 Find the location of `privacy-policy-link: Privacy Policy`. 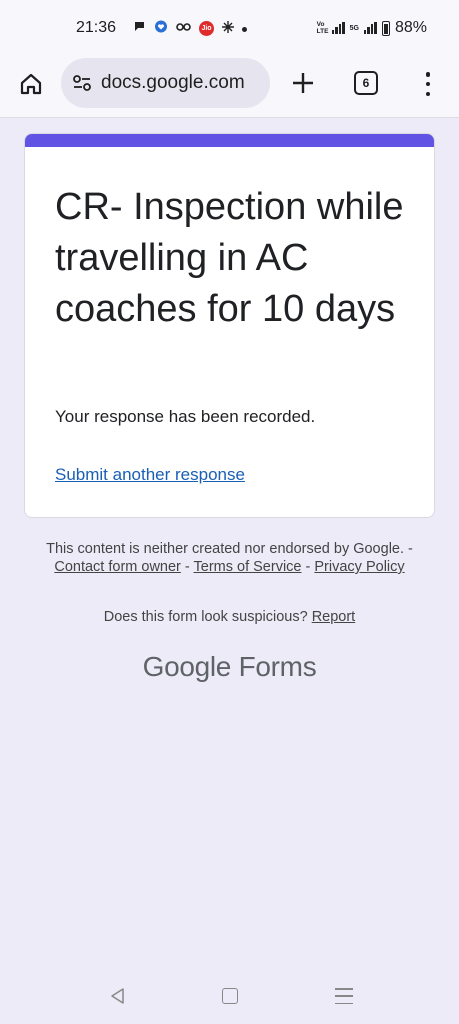

privacy-policy-link: Privacy Policy is located at coordinates (359, 567).